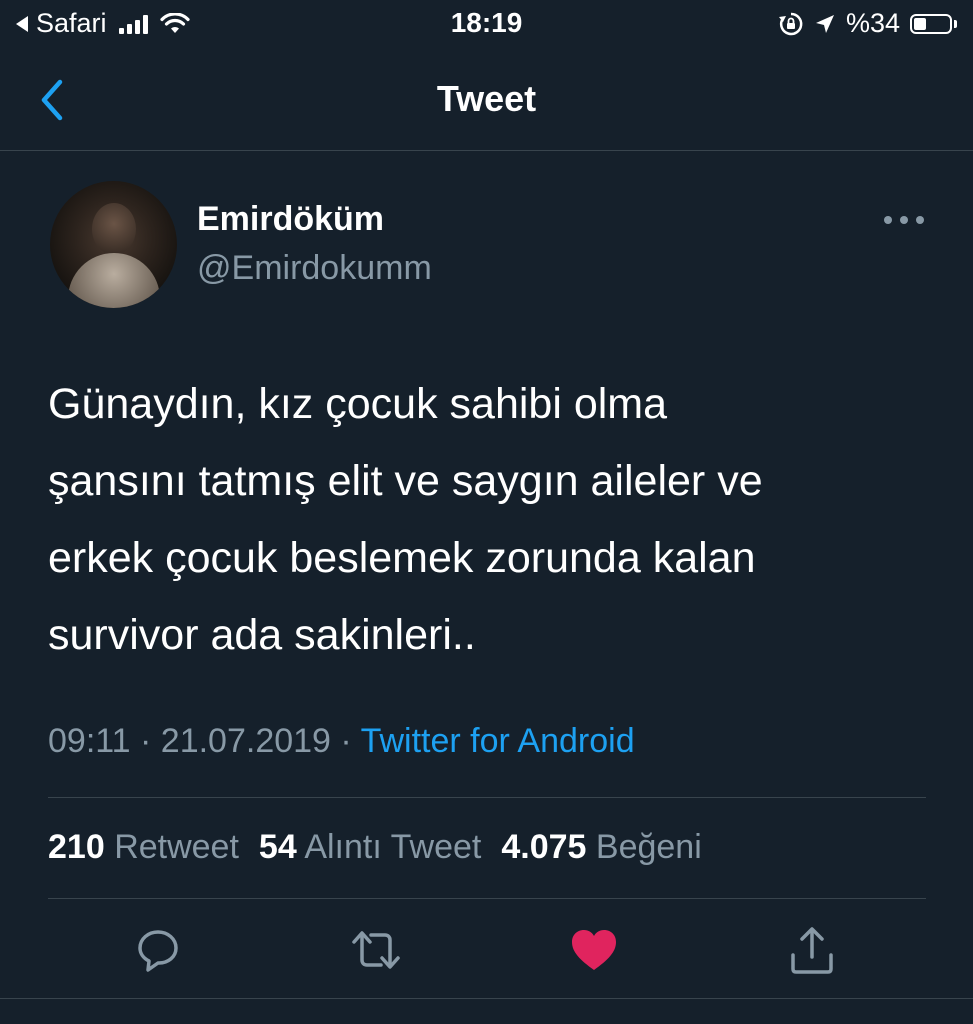 The width and height of the screenshot is (973, 1024). I want to click on share-icon, so click(812, 950).